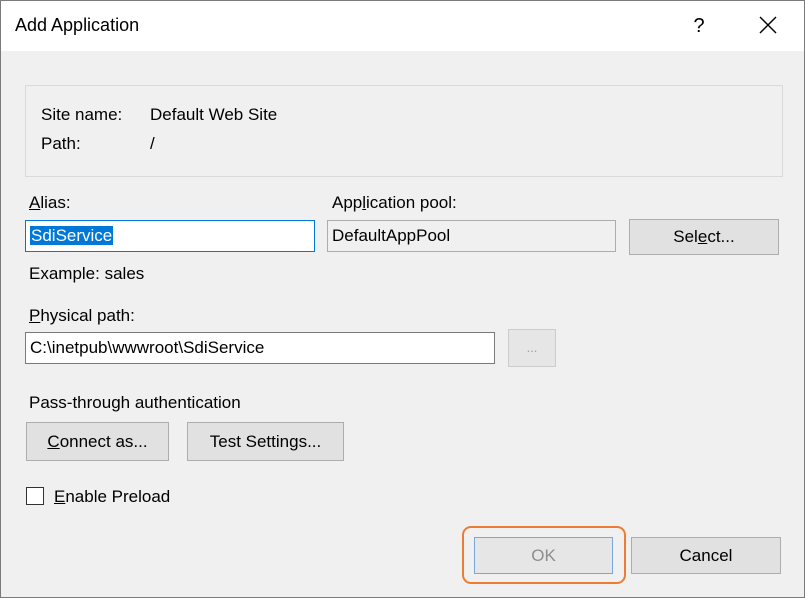 Image resolution: width=805 pixels, height=598 pixels. What do you see at coordinates (35, 496) in the screenshot?
I see `enable-preload-checkbox` at bounding box center [35, 496].